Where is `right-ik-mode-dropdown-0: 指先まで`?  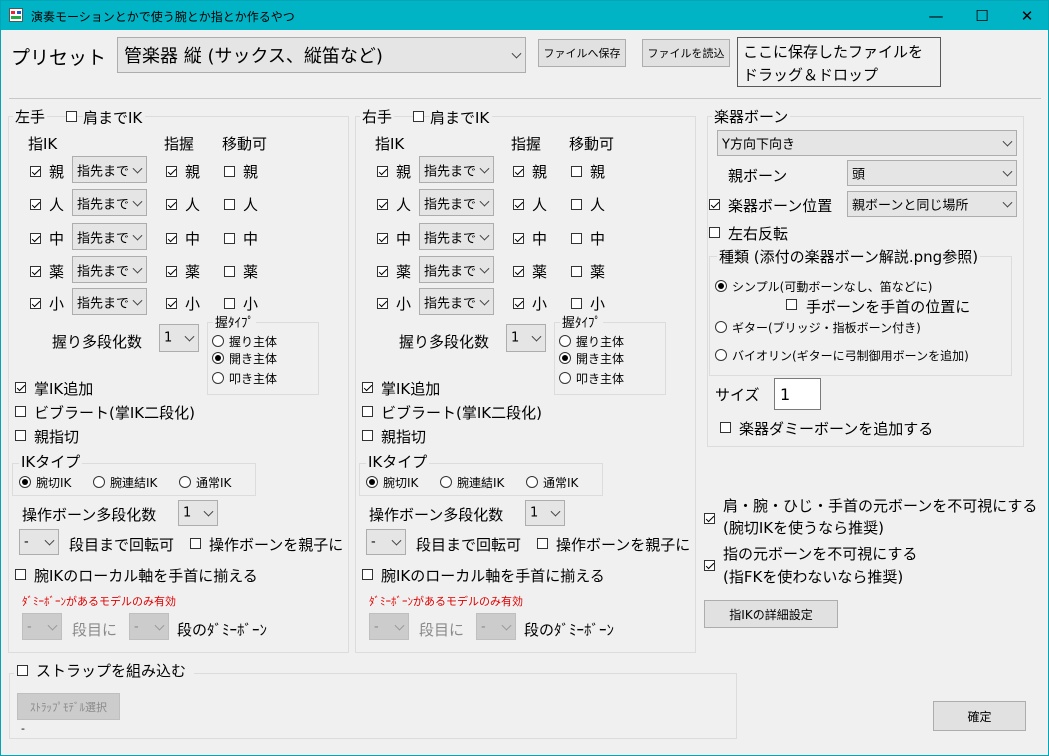
right-ik-mode-dropdown-0: 指先まで is located at coordinates (456, 169).